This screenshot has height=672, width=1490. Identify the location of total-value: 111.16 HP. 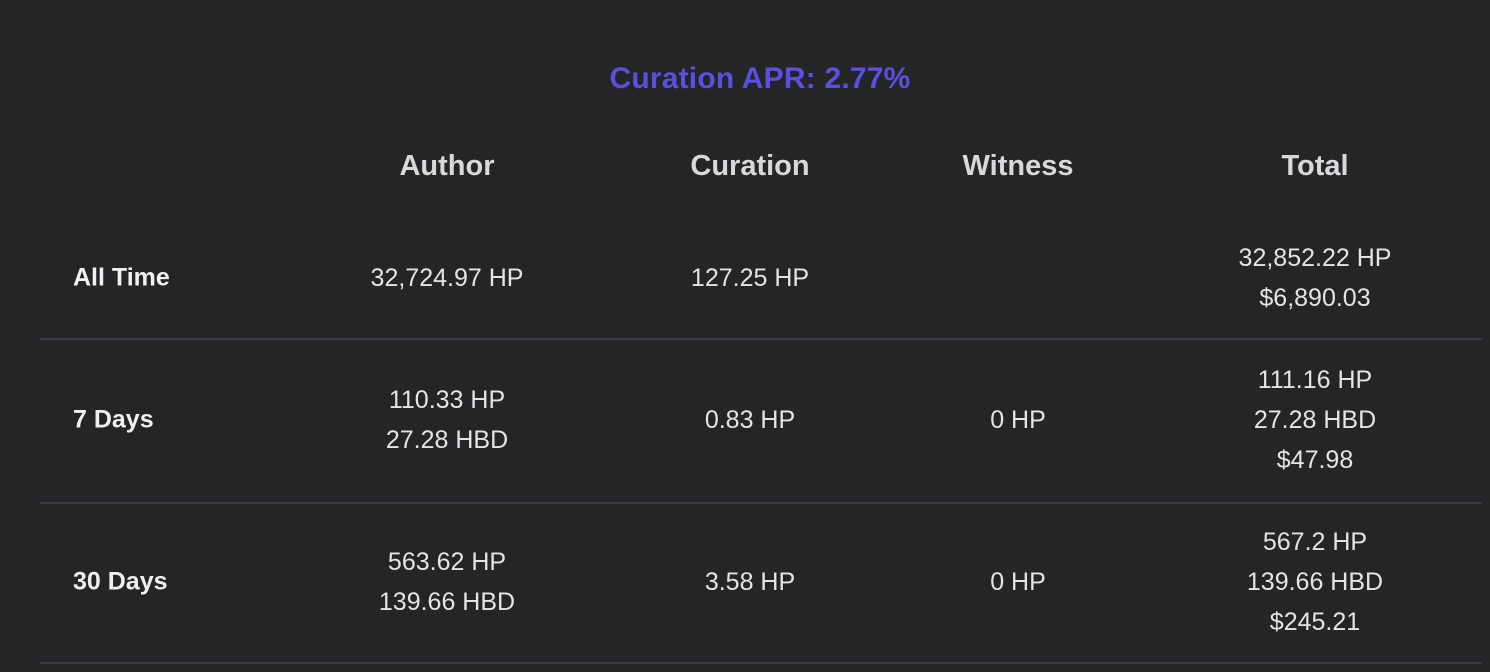
(1315, 380).